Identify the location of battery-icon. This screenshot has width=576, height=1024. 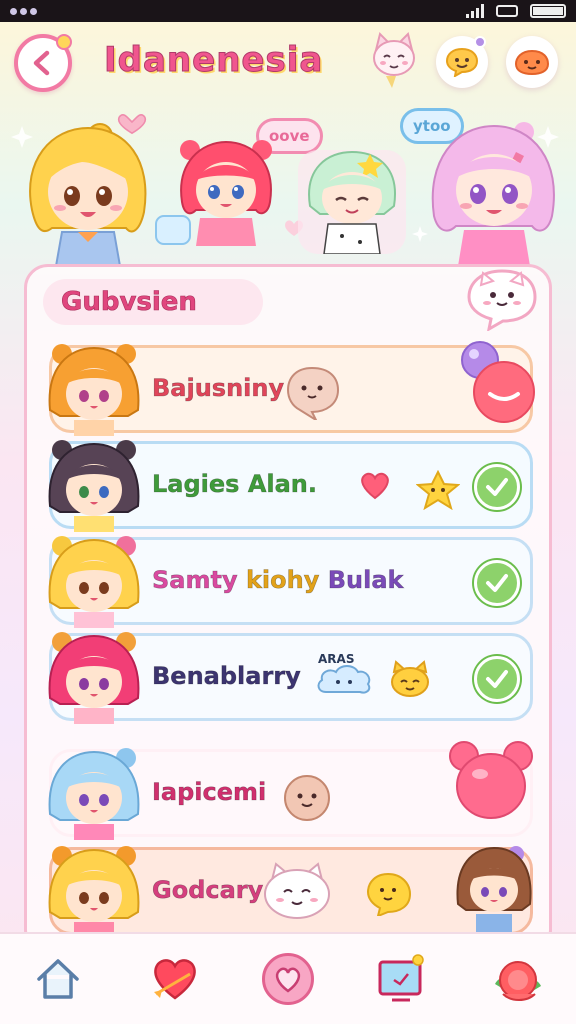
(548, 11).